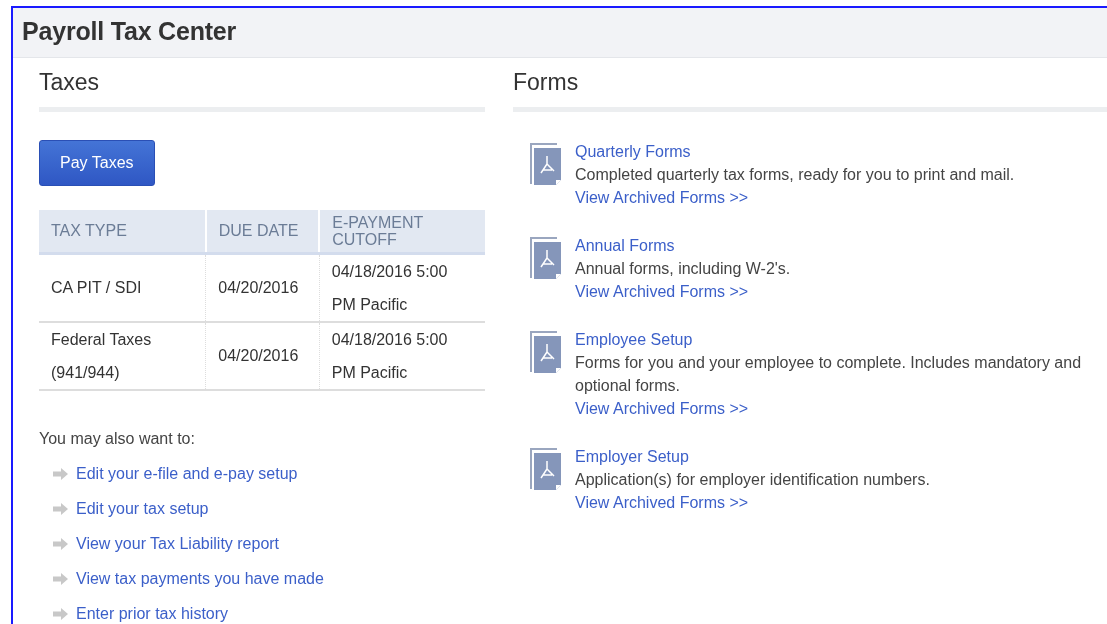 The width and height of the screenshot is (1107, 624). What do you see at coordinates (829, 374) in the screenshot?
I see `form-description: Forms for you and your employee to complete. Includes mandatory and optional forms.` at bounding box center [829, 374].